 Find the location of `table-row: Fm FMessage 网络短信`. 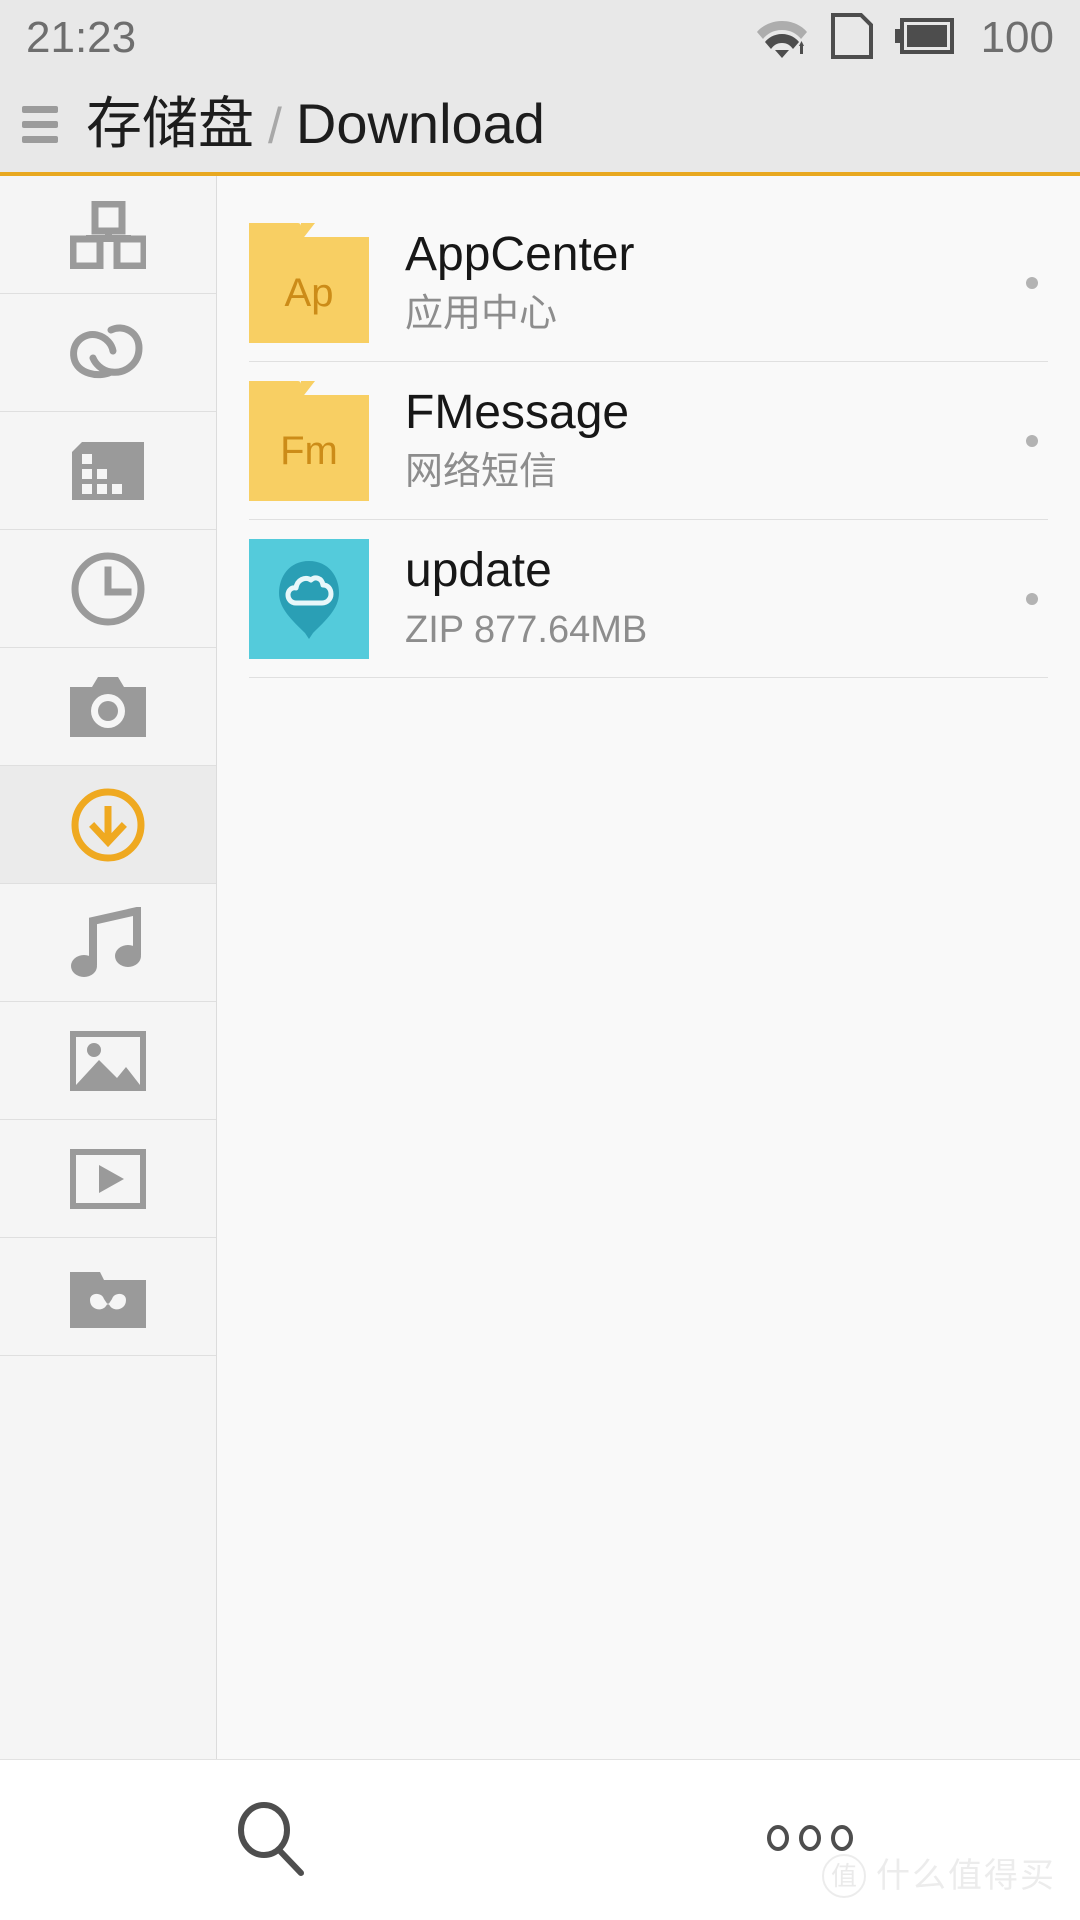

table-row: Fm FMessage 网络短信 is located at coordinates (648, 441).